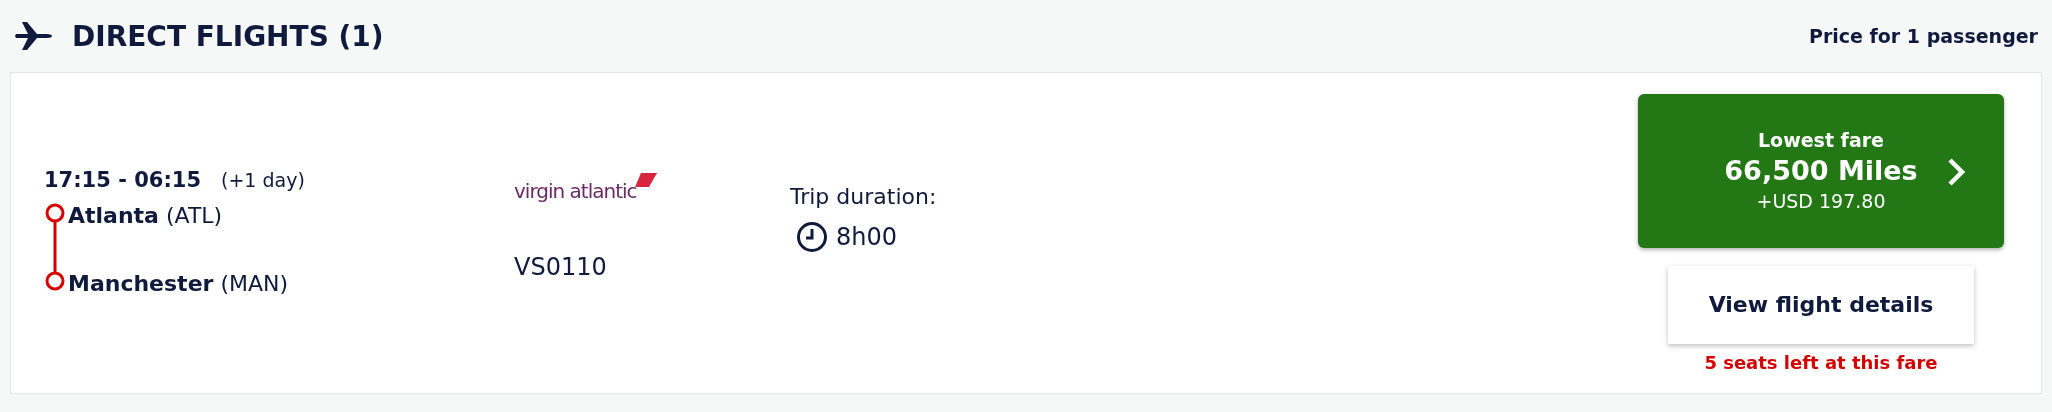 This screenshot has width=2052, height=412. What do you see at coordinates (228, 36) in the screenshot?
I see `section-title: DIRECT FLIGHTS (1)` at bounding box center [228, 36].